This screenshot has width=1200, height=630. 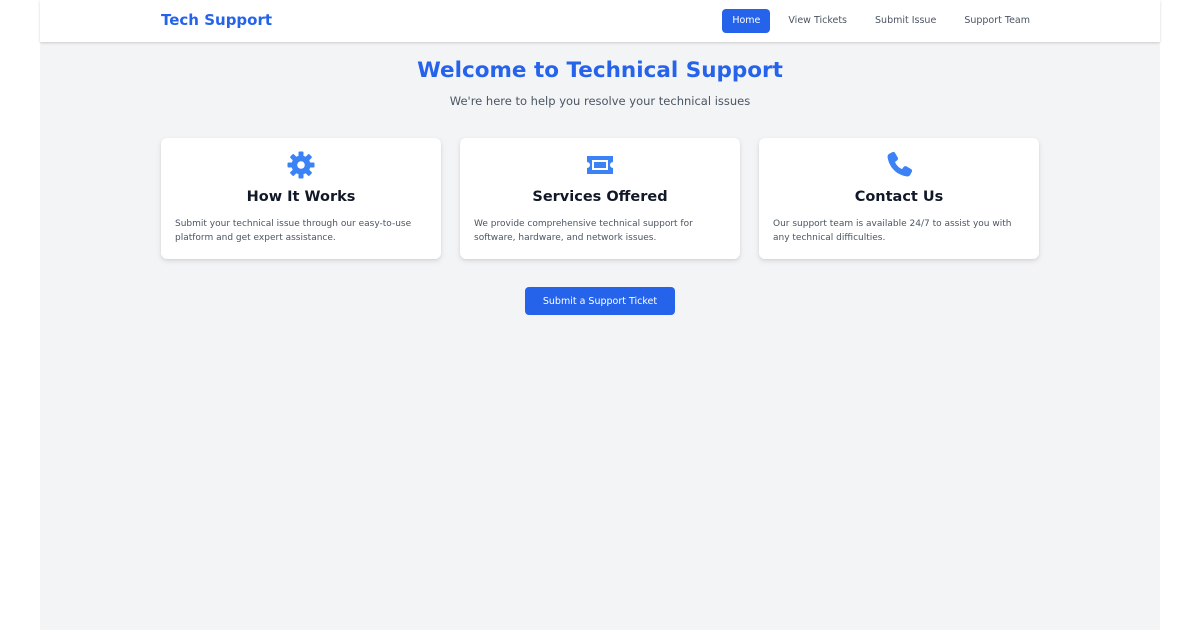 I want to click on card-title: How It Works, so click(x=301, y=197).